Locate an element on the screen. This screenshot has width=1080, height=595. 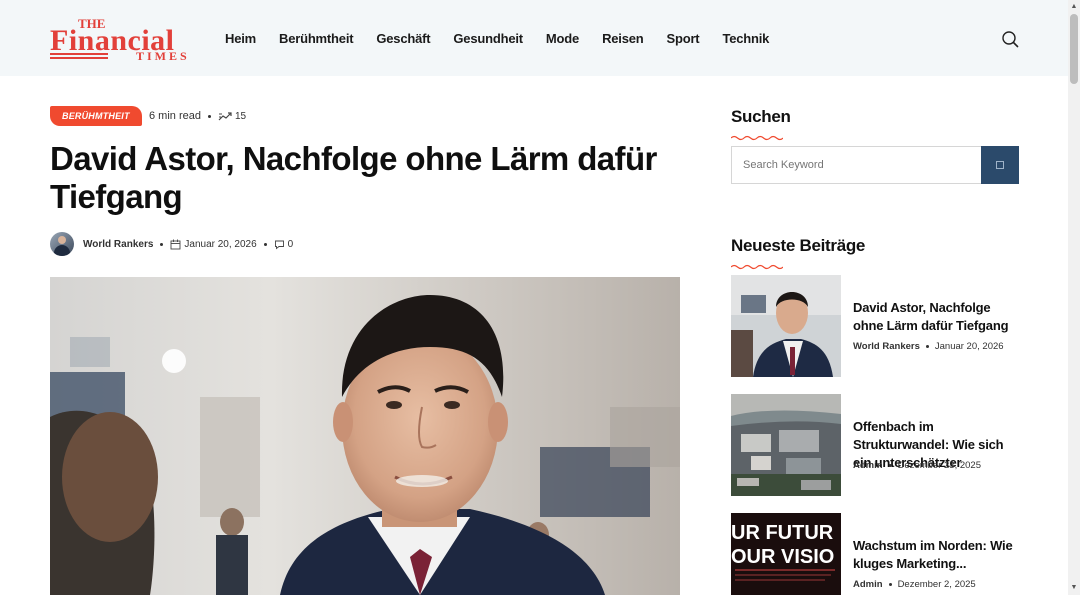
nav-item-gesundheit: Gesundheit is located at coordinates (488, 38).